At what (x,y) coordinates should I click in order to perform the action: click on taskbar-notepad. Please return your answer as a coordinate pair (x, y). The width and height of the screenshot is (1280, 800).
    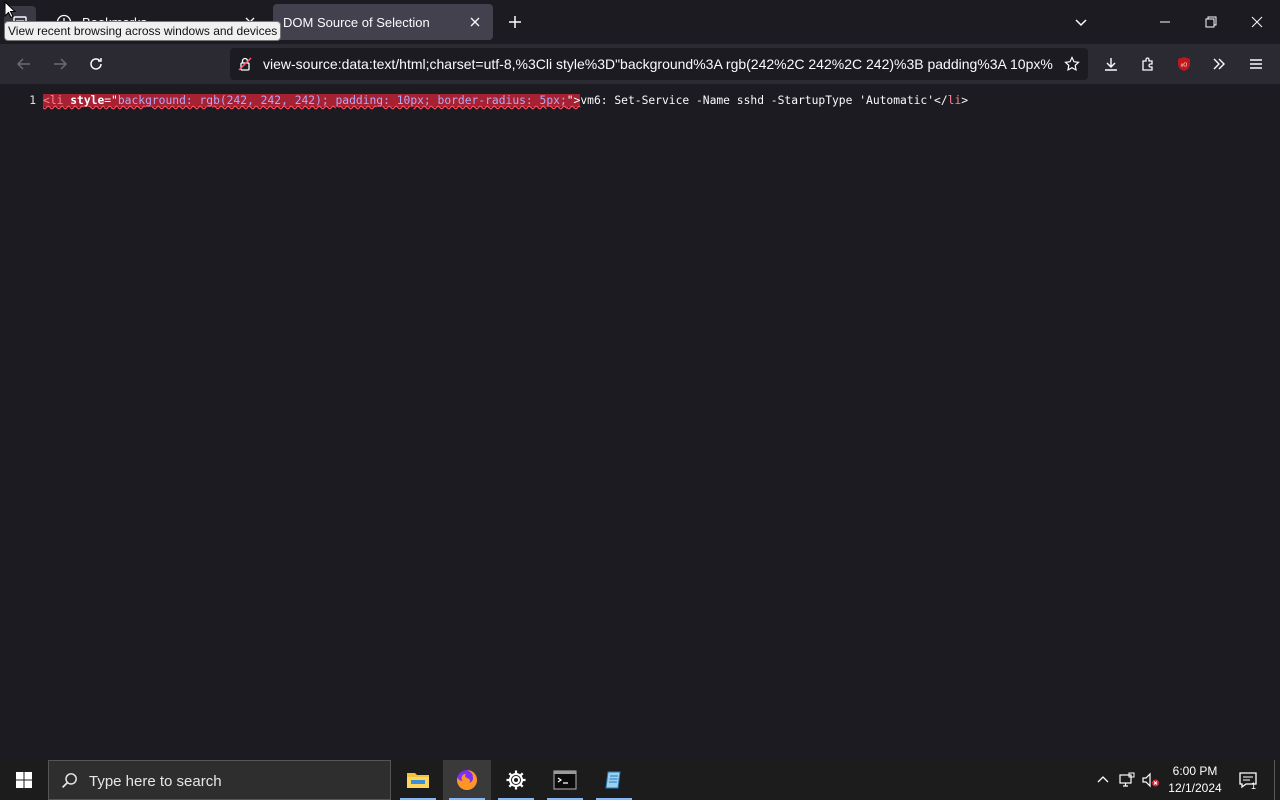
    Looking at the image, I should click on (614, 780).